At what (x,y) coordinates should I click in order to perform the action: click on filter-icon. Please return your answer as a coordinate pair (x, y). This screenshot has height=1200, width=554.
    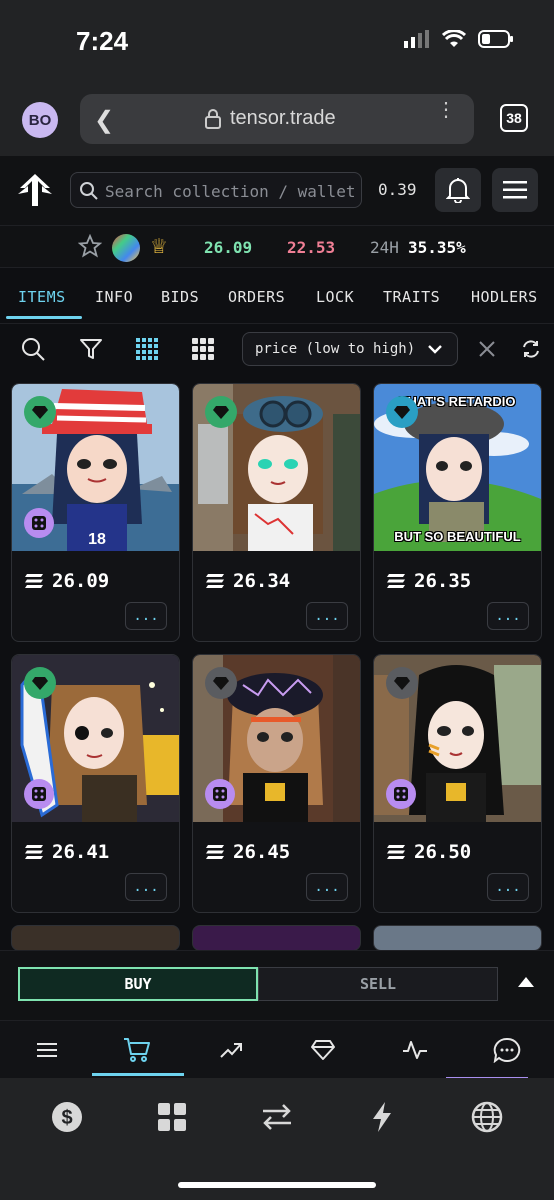
    Looking at the image, I should click on (91, 349).